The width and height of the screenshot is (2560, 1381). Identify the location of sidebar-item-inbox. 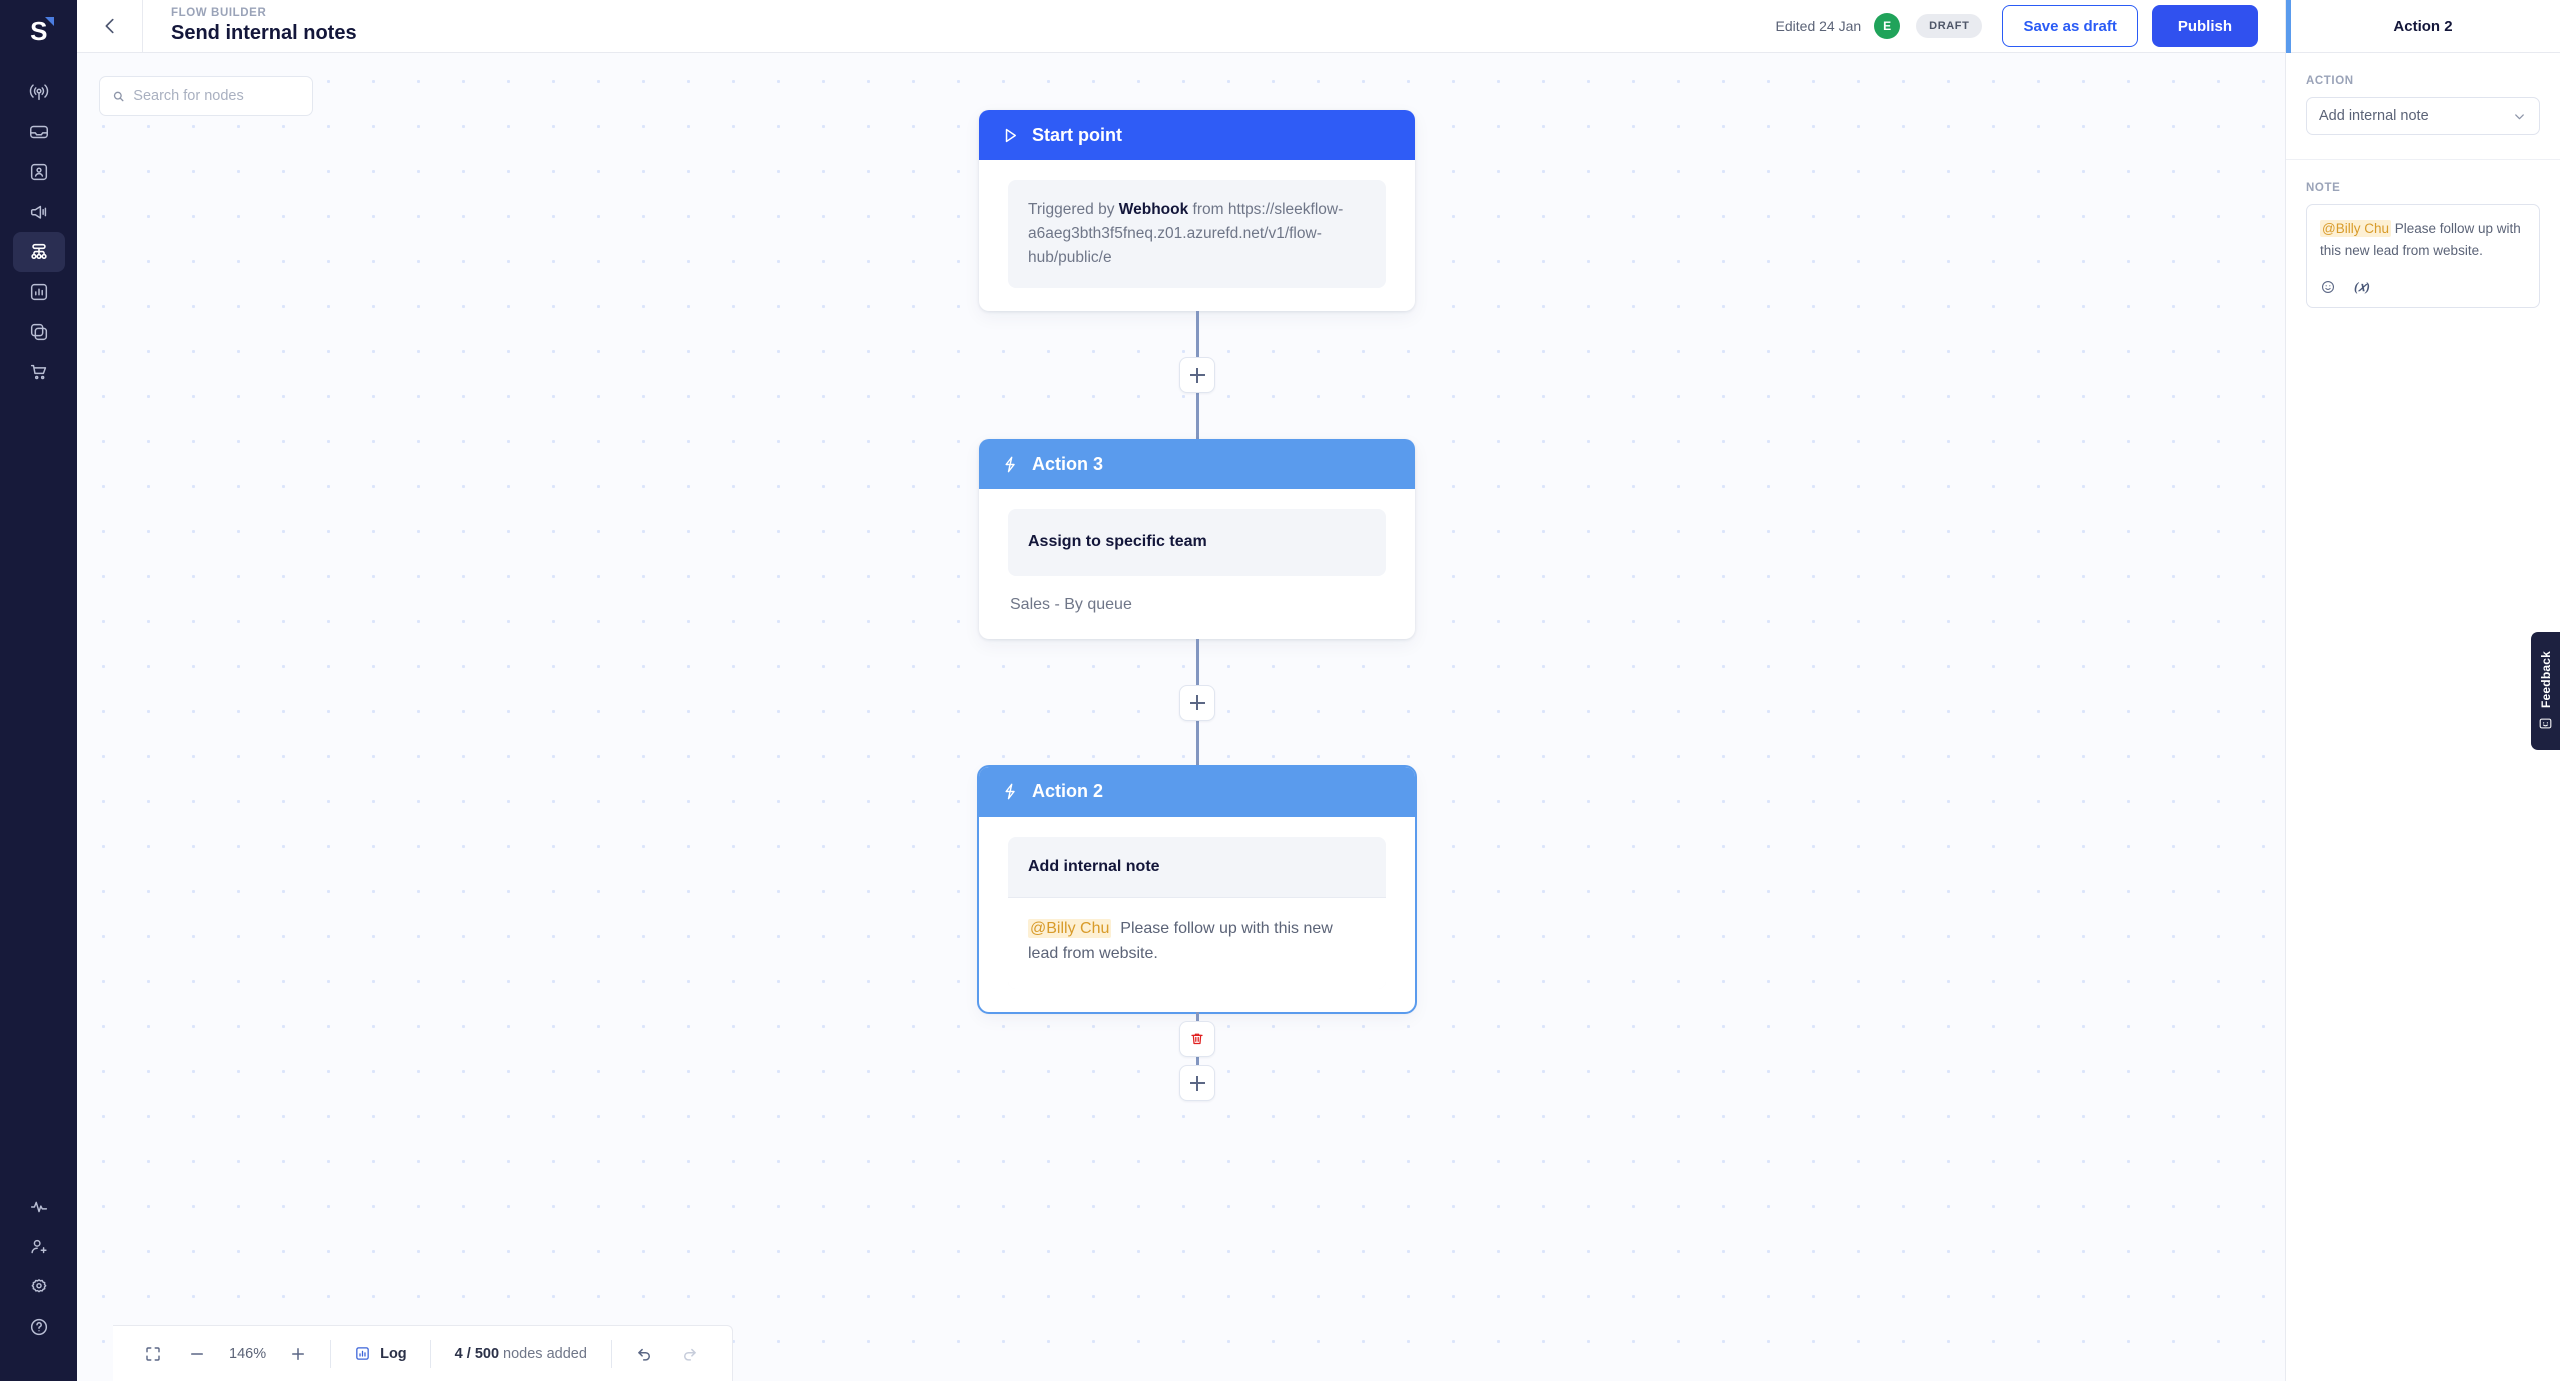
(39, 132).